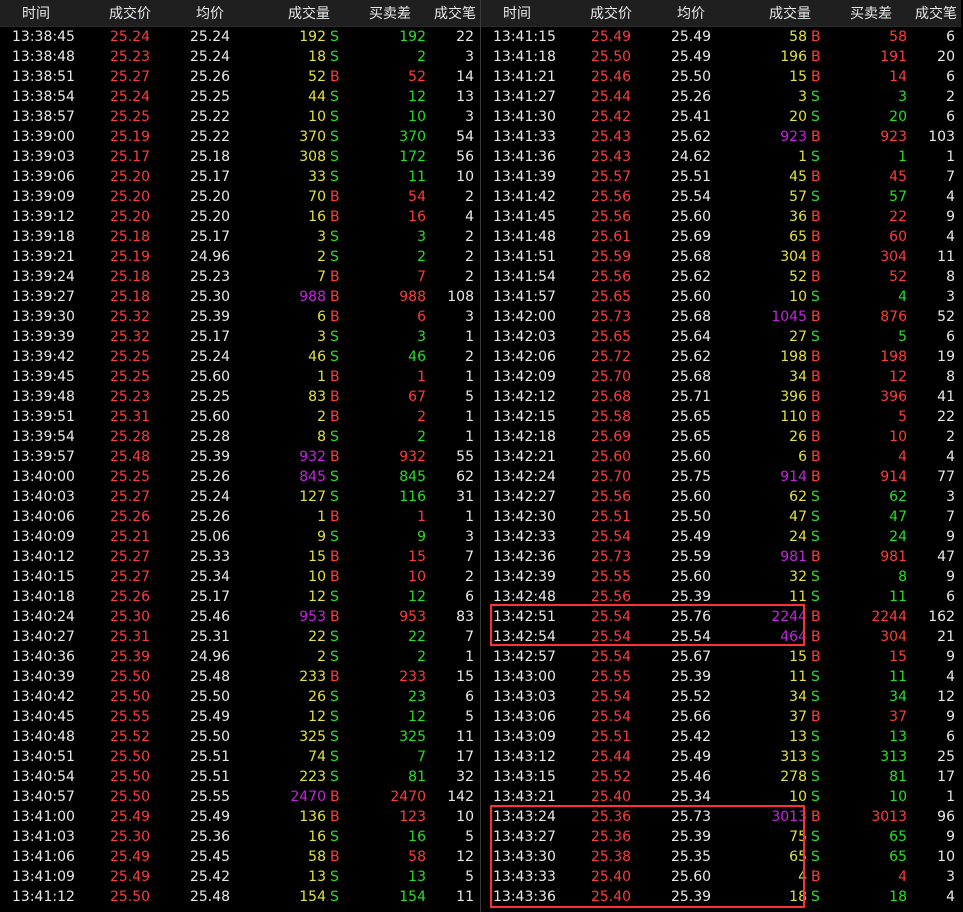 Image resolution: width=963 pixels, height=912 pixels. What do you see at coordinates (721, 177) in the screenshot?
I see `table-row: 13:41:39 25.57 25.51 45 B 45 7` at bounding box center [721, 177].